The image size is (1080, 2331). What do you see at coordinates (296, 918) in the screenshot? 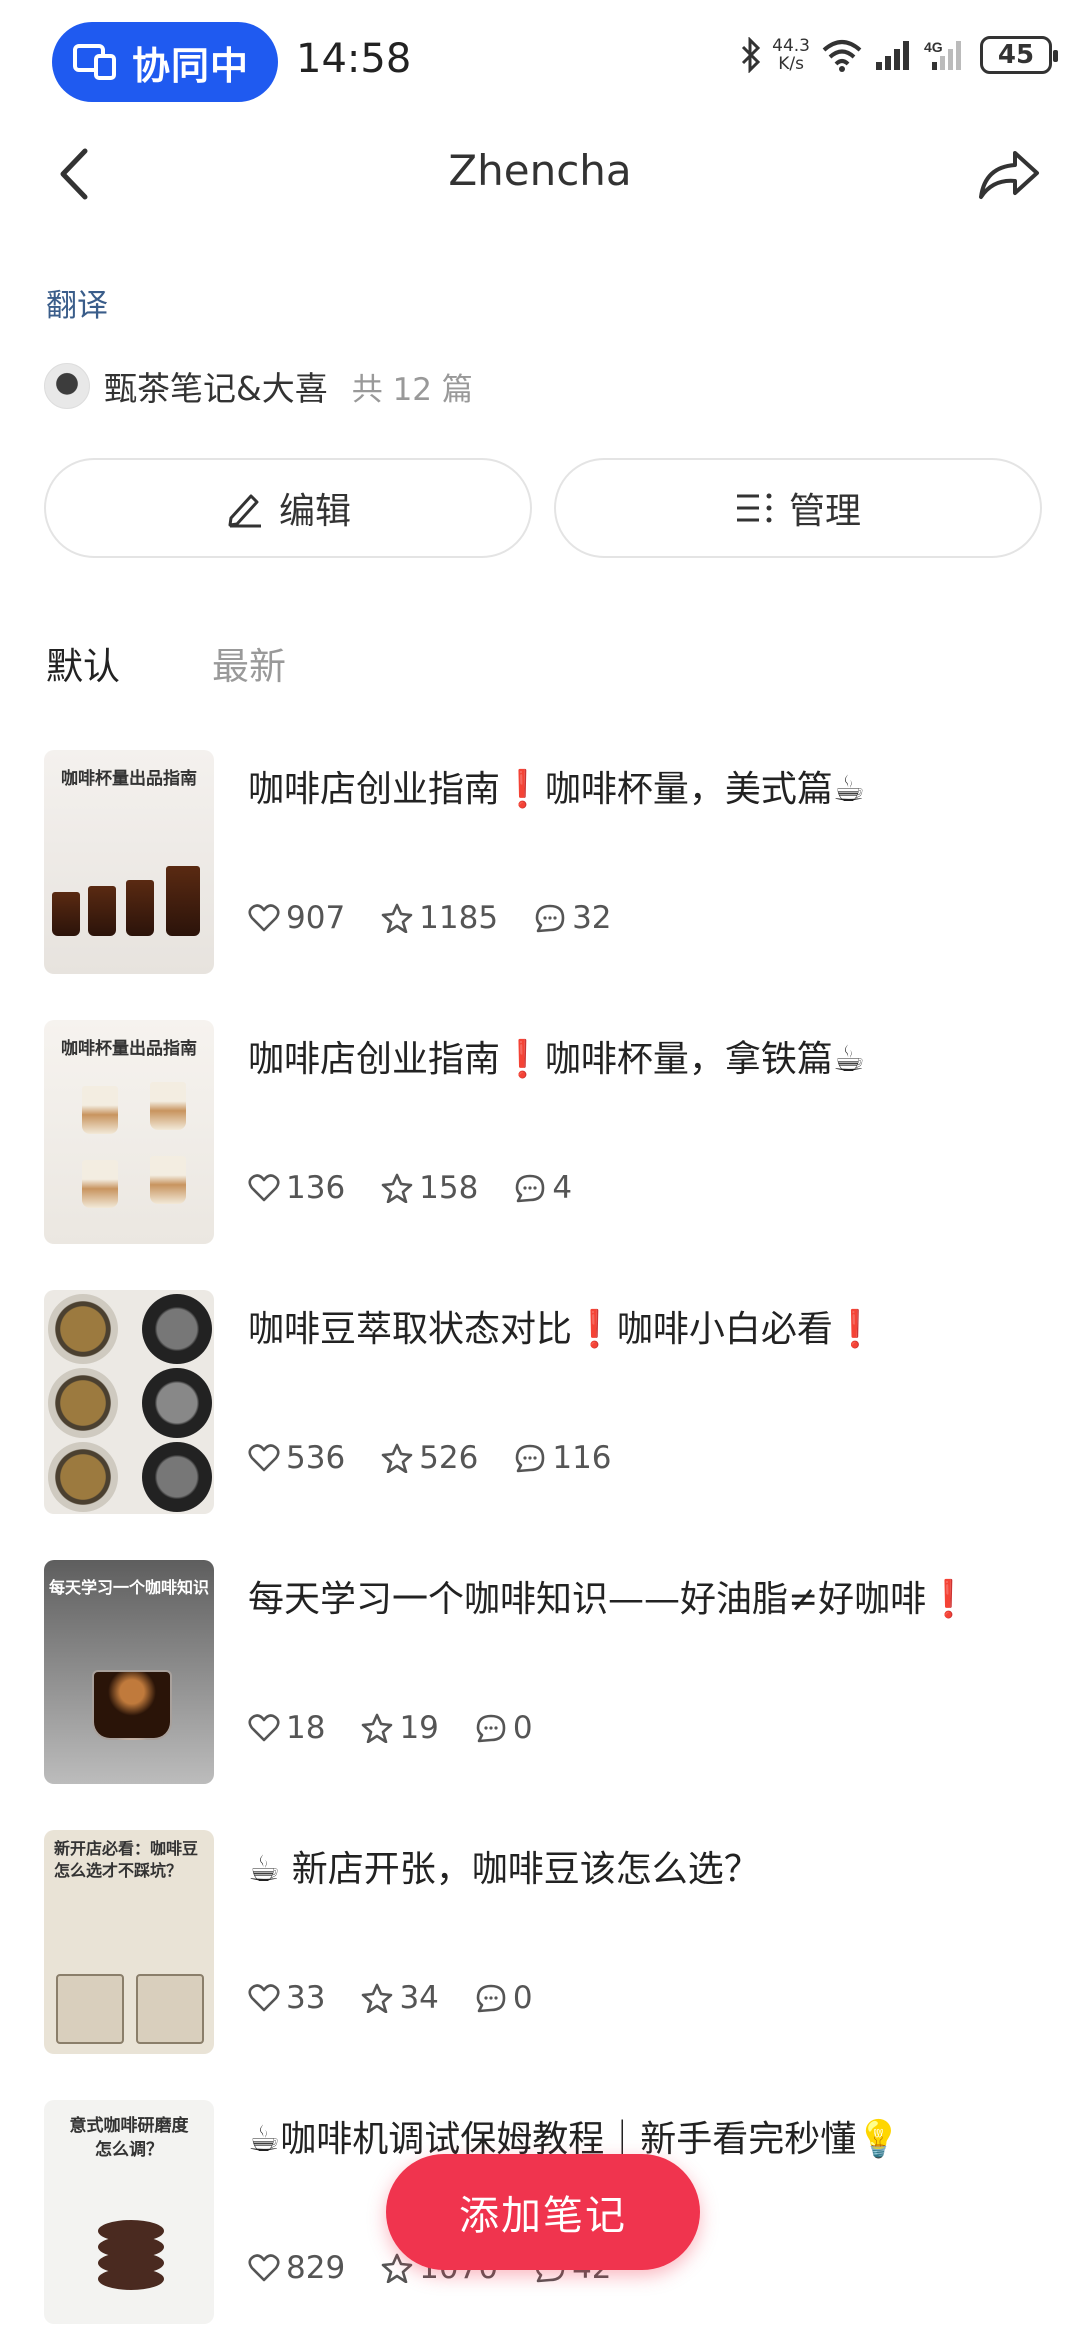
I see `like-count: 907` at bounding box center [296, 918].